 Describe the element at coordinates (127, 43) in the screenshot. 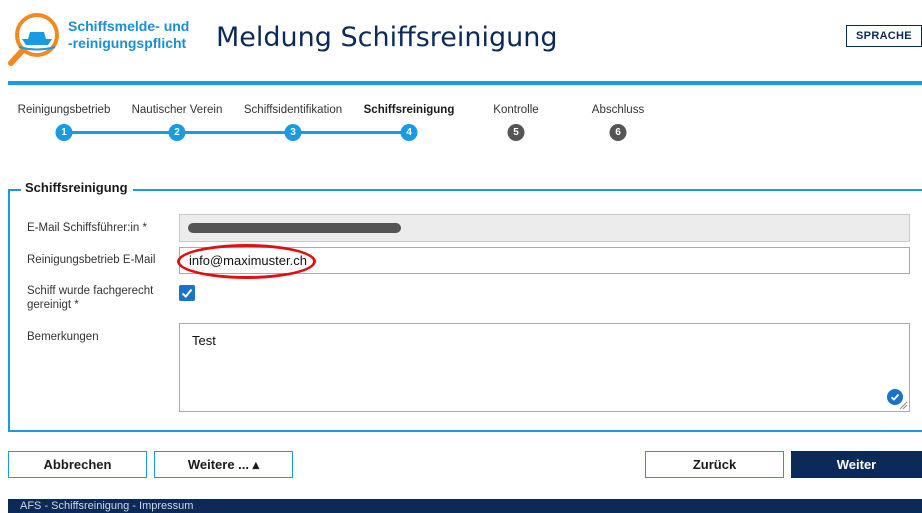

I see `brand-line-2: -reinigungspflicht` at that location.